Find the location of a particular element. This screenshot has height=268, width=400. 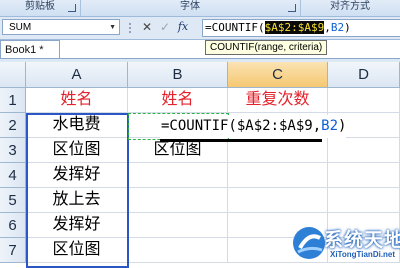

formula-input: =COUNTIF($A$2:$A$9,B2) is located at coordinates (301, 28).